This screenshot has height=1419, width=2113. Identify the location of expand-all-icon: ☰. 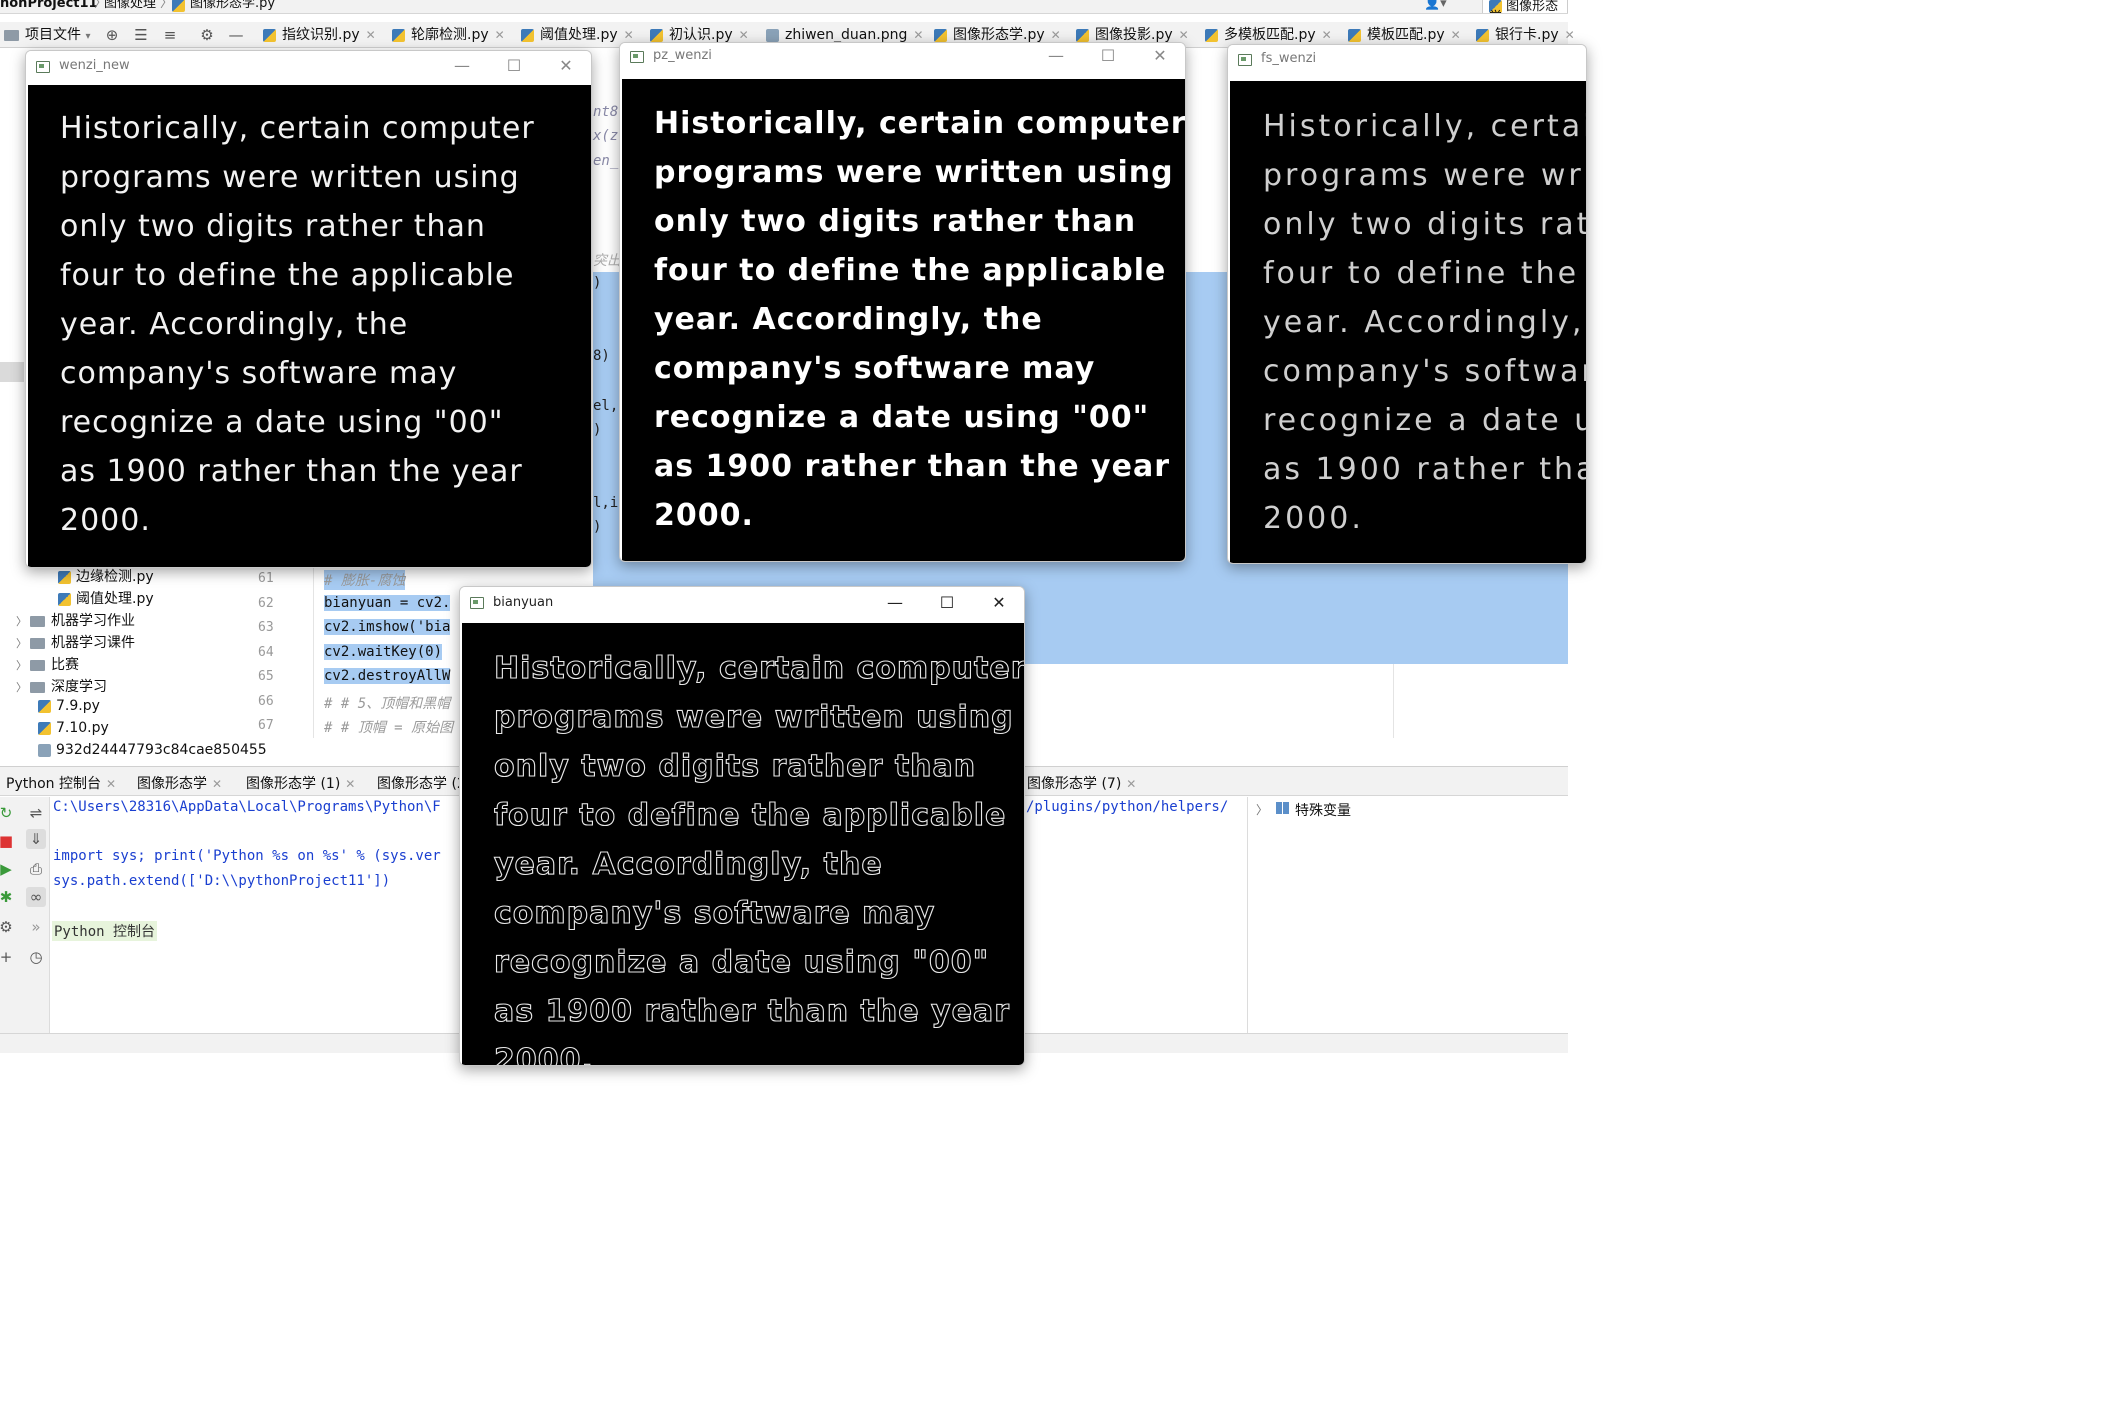
(141, 35).